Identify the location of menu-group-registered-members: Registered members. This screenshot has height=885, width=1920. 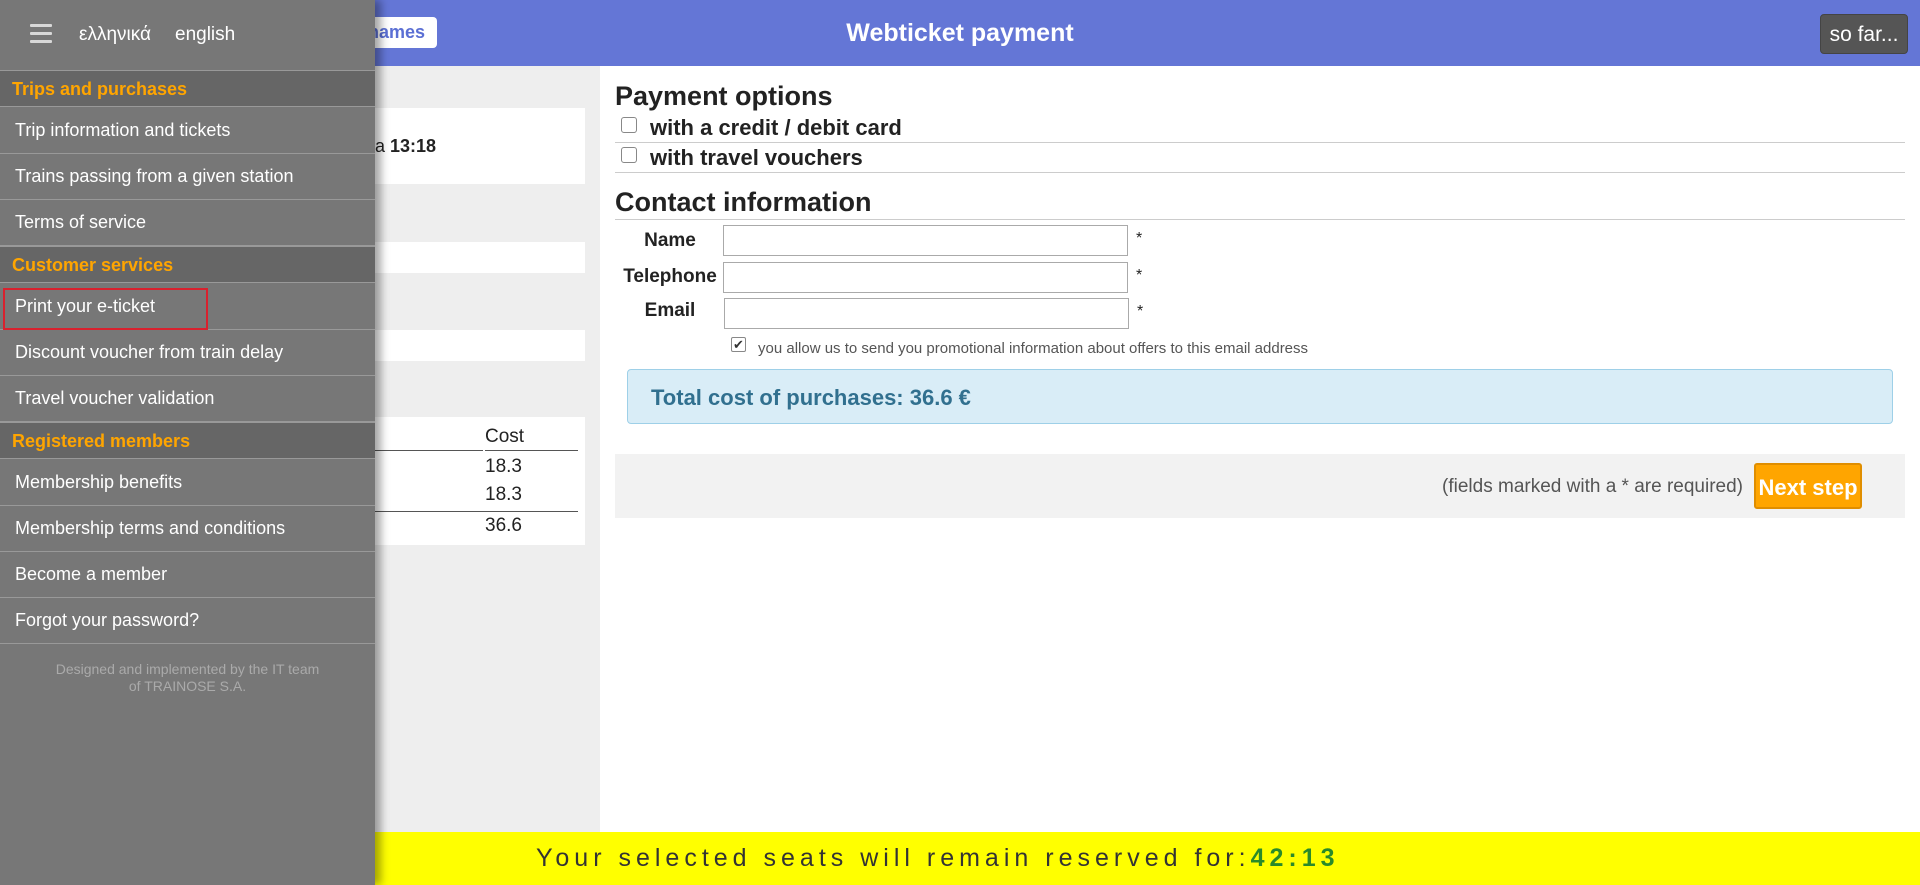
(187, 440).